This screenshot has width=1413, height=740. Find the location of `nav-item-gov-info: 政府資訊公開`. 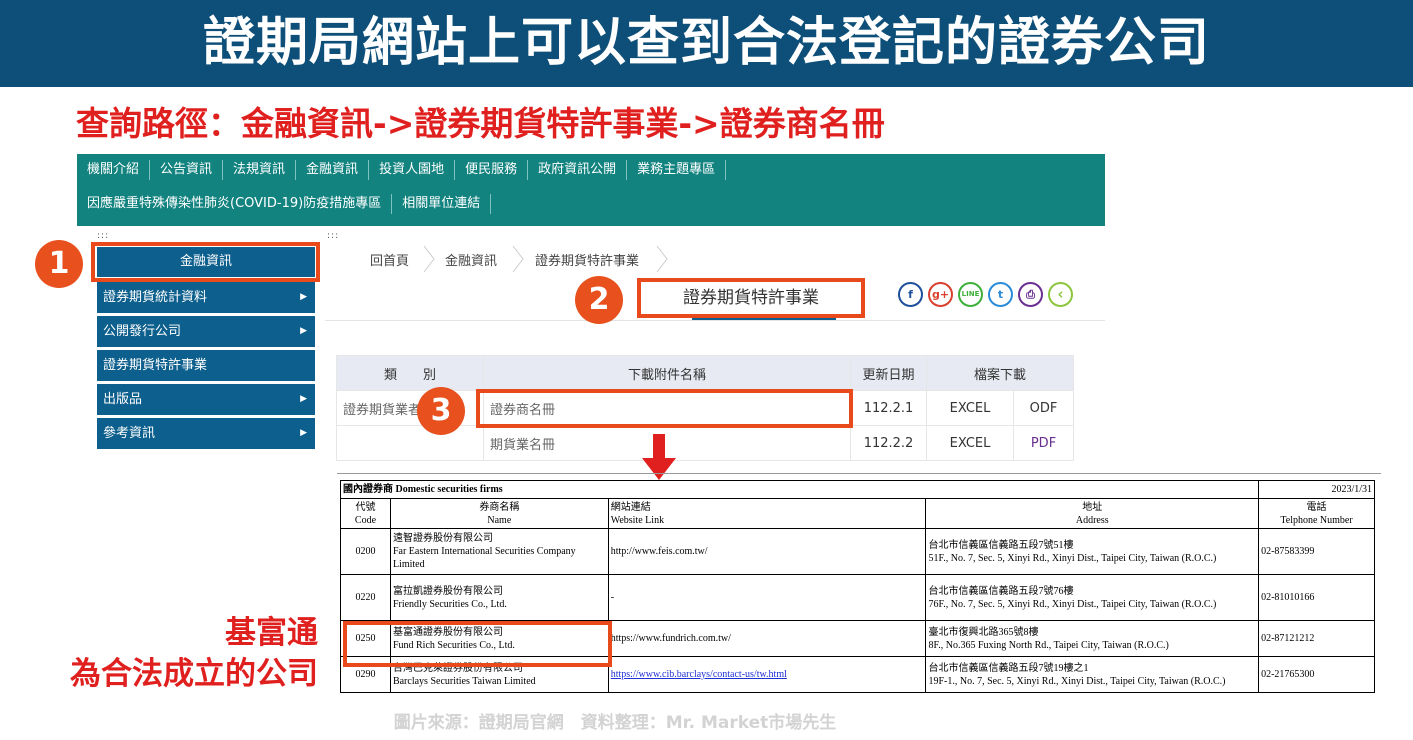

nav-item-gov-info: 政府資訊公開 is located at coordinates (578, 170).